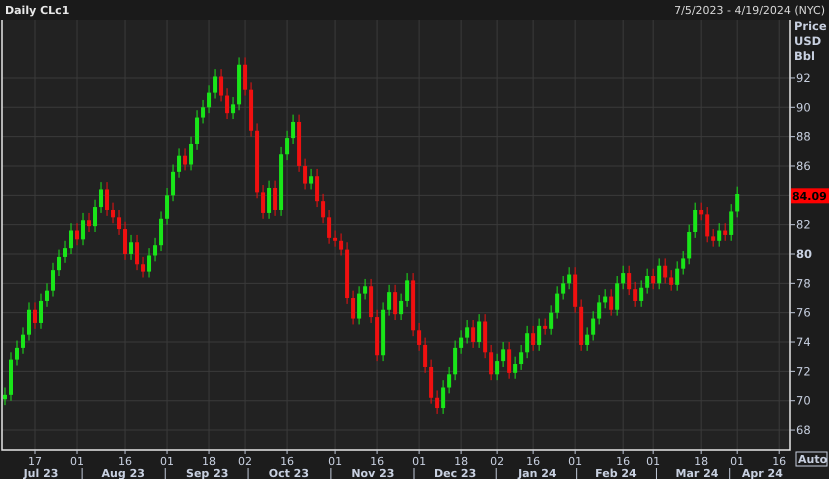  Describe the element at coordinates (803, 430) in the screenshot. I see `axis-label: 68` at that location.